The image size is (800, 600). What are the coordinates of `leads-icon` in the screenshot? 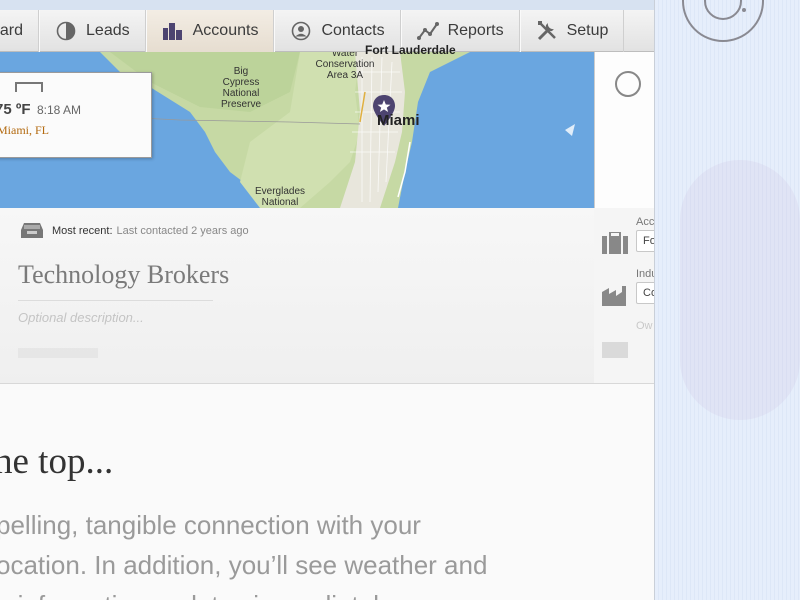 It's located at (66, 31).